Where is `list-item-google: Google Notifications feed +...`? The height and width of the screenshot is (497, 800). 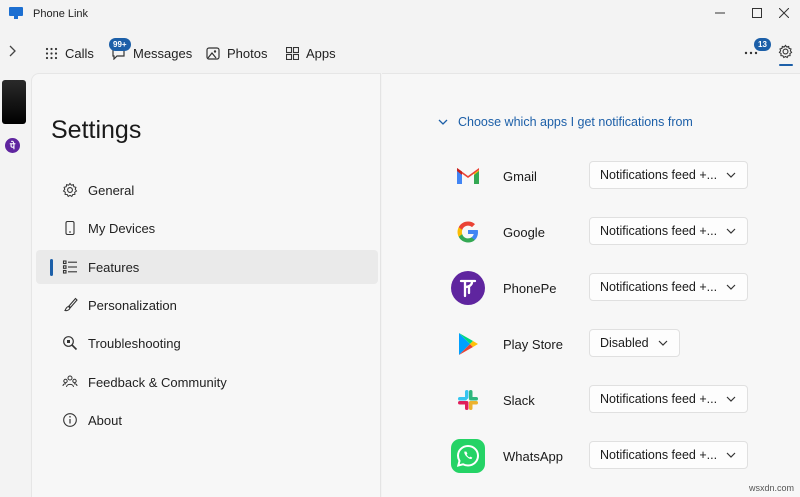 list-item-google: Google Notifications feed +... is located at coordinates (591, 232).